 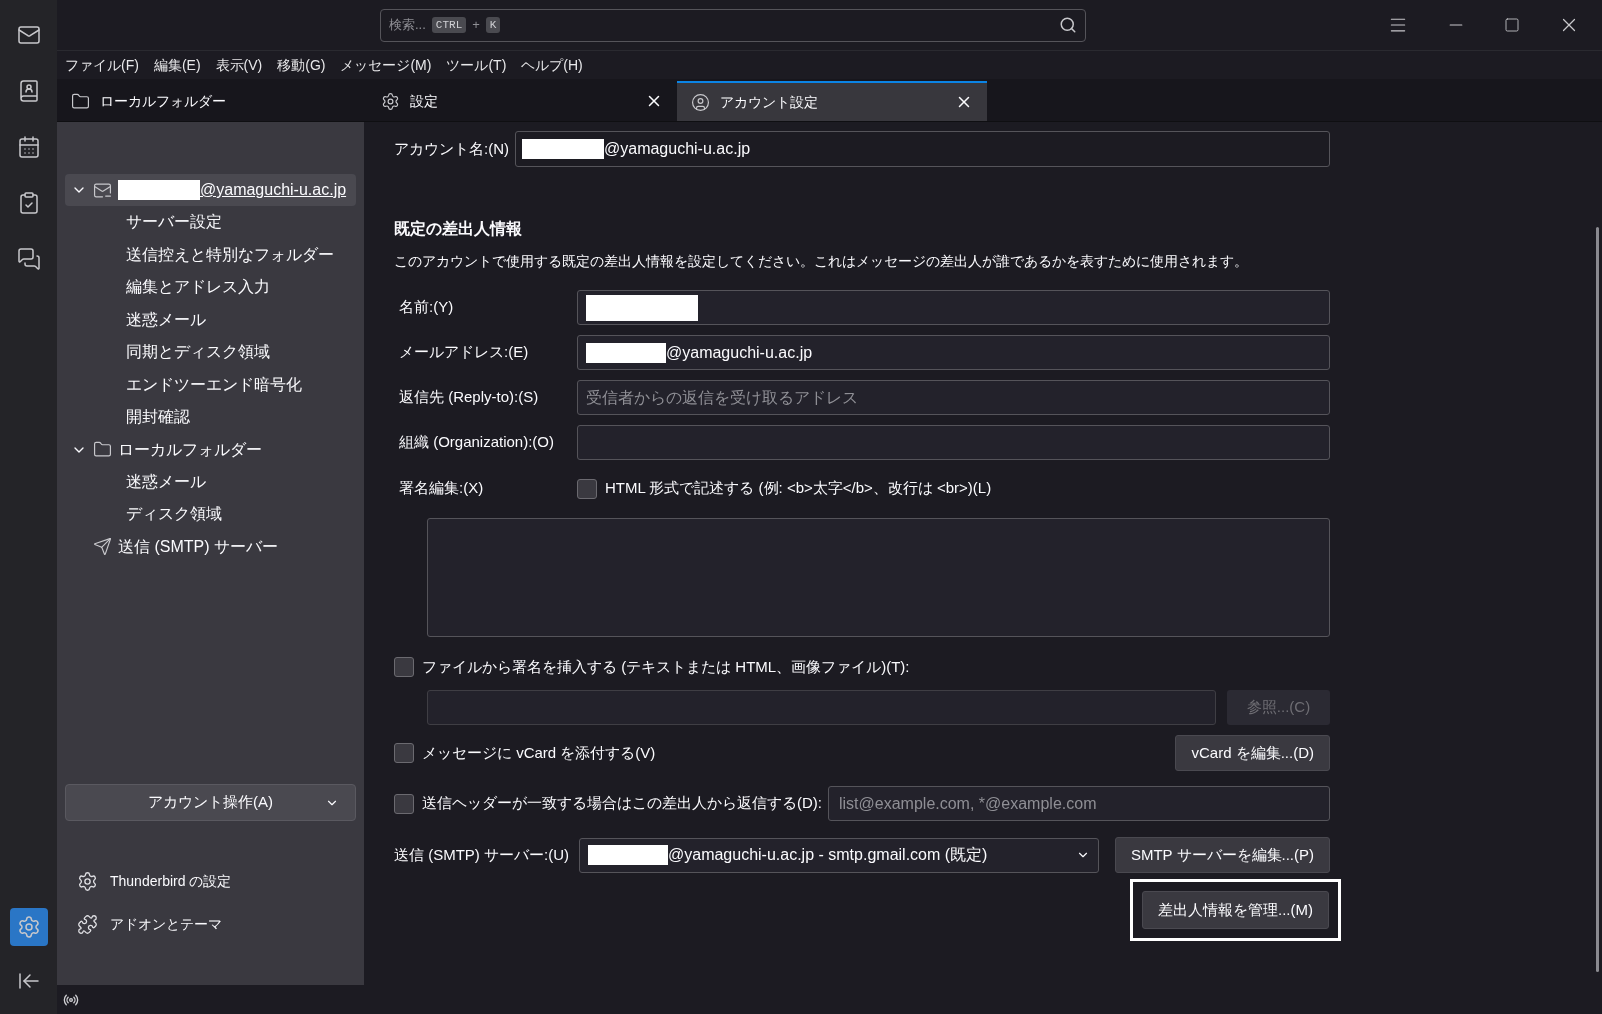 What do you see at coordinates (451, 148) in the screenshot?
I see `field-label: アカウント名:(N)` at bounding box center [451, 148].